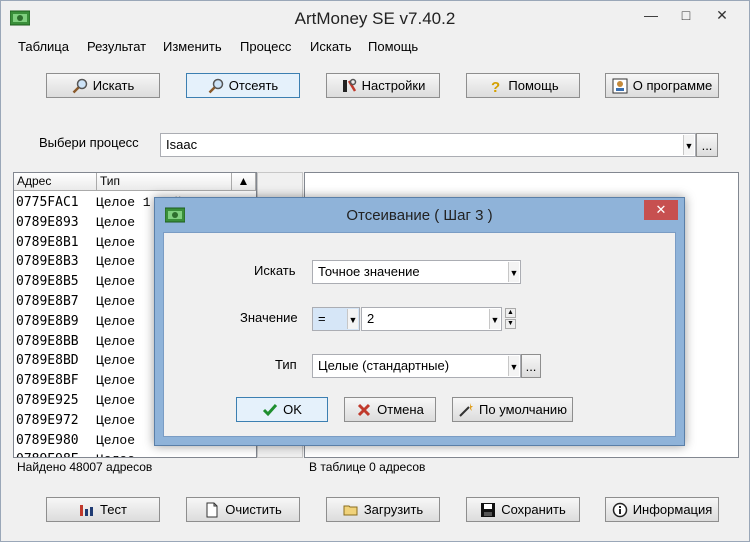  I want to click on chart-icon, so click(87, 510).